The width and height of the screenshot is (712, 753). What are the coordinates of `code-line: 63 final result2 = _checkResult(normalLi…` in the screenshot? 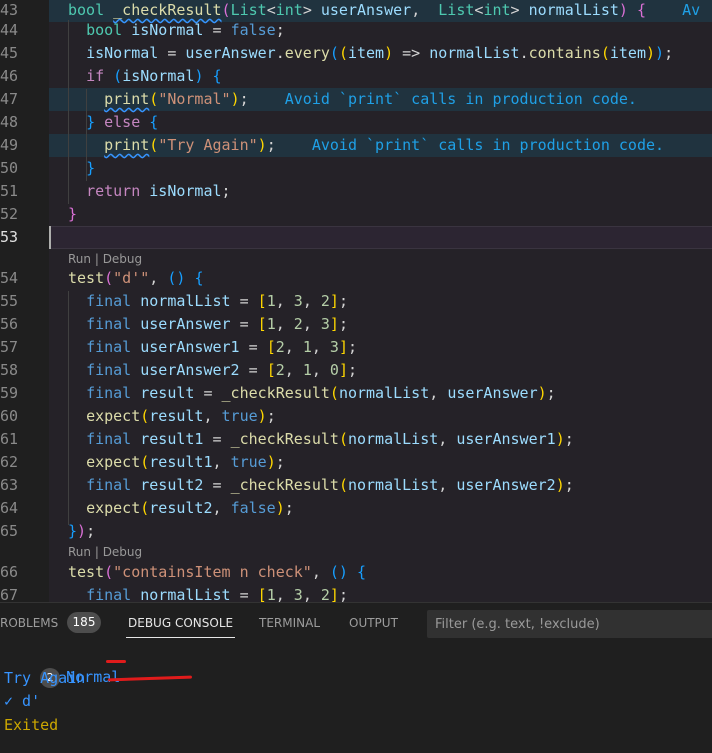 It's located at (356, 485).